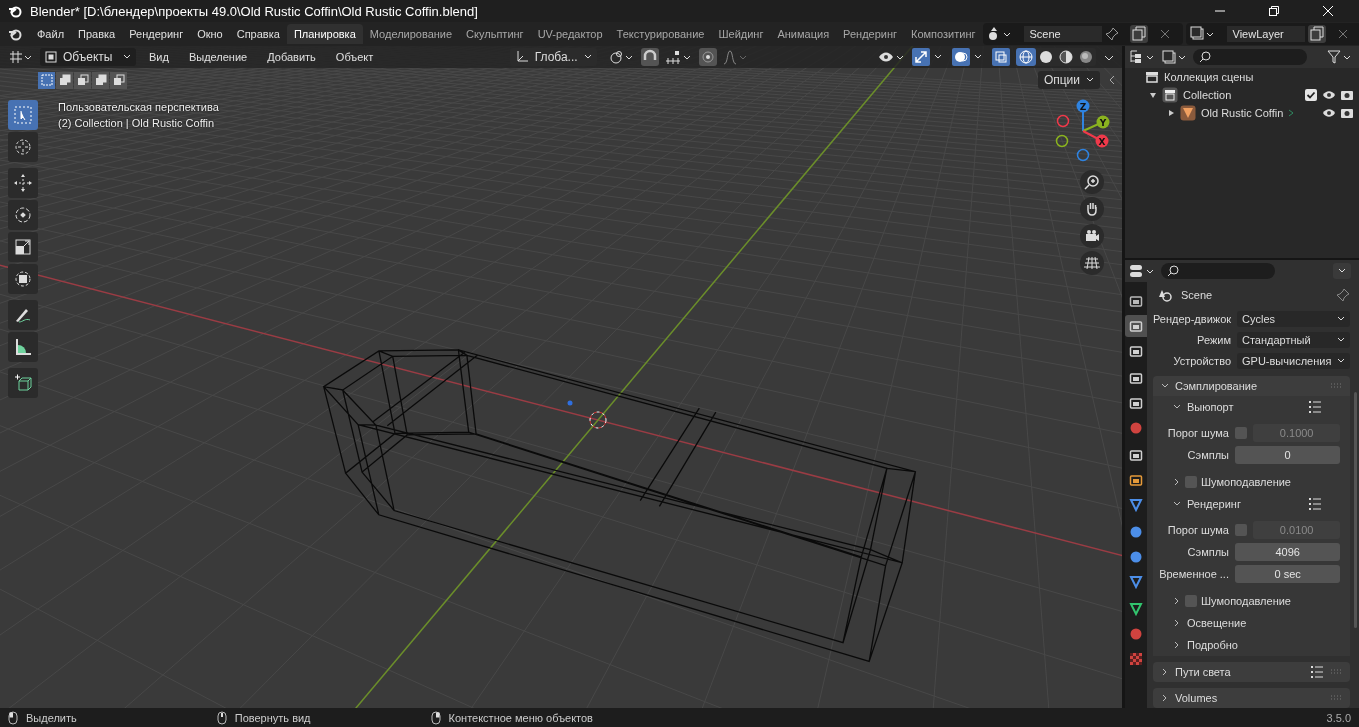 The image size is (1359, 727). What do you see at coordinates (1252, 672) in the screenshot?
I see `panel-header: Пути света` at bounding box center [1252, 672].